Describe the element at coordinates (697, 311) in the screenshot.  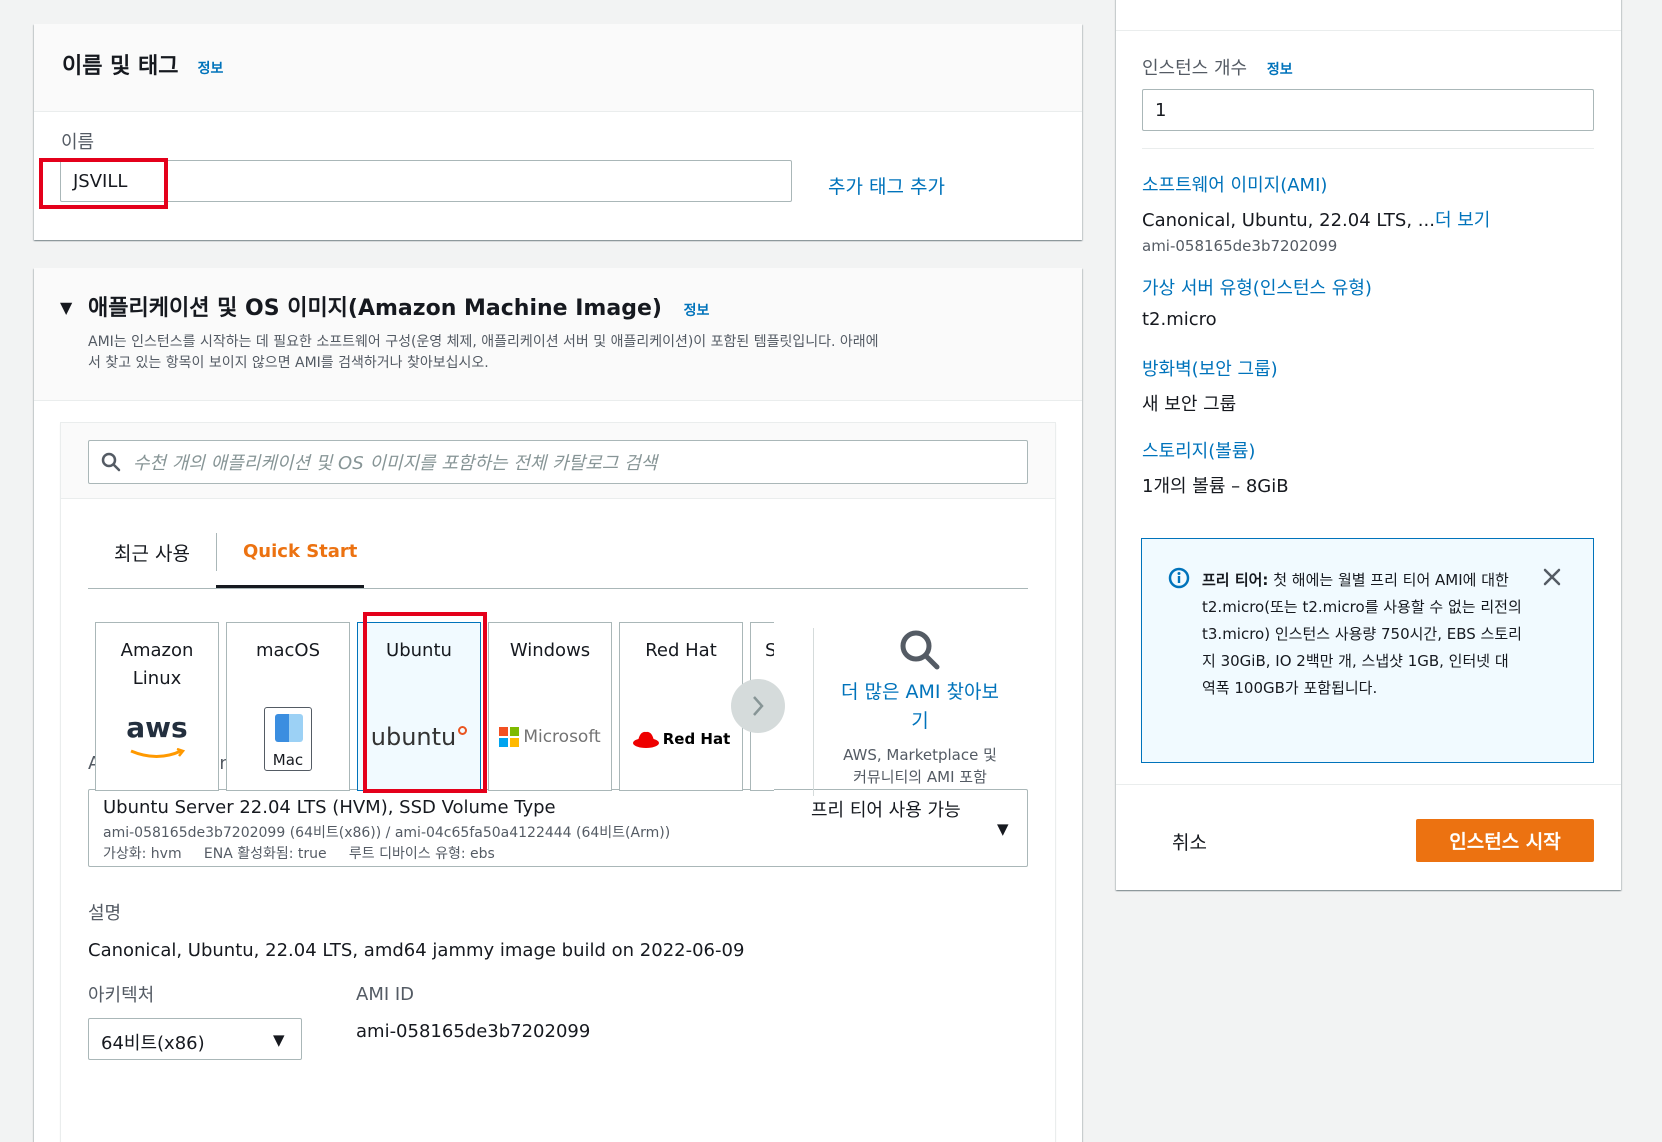
I see `ami-info-link: 정보` at that location.